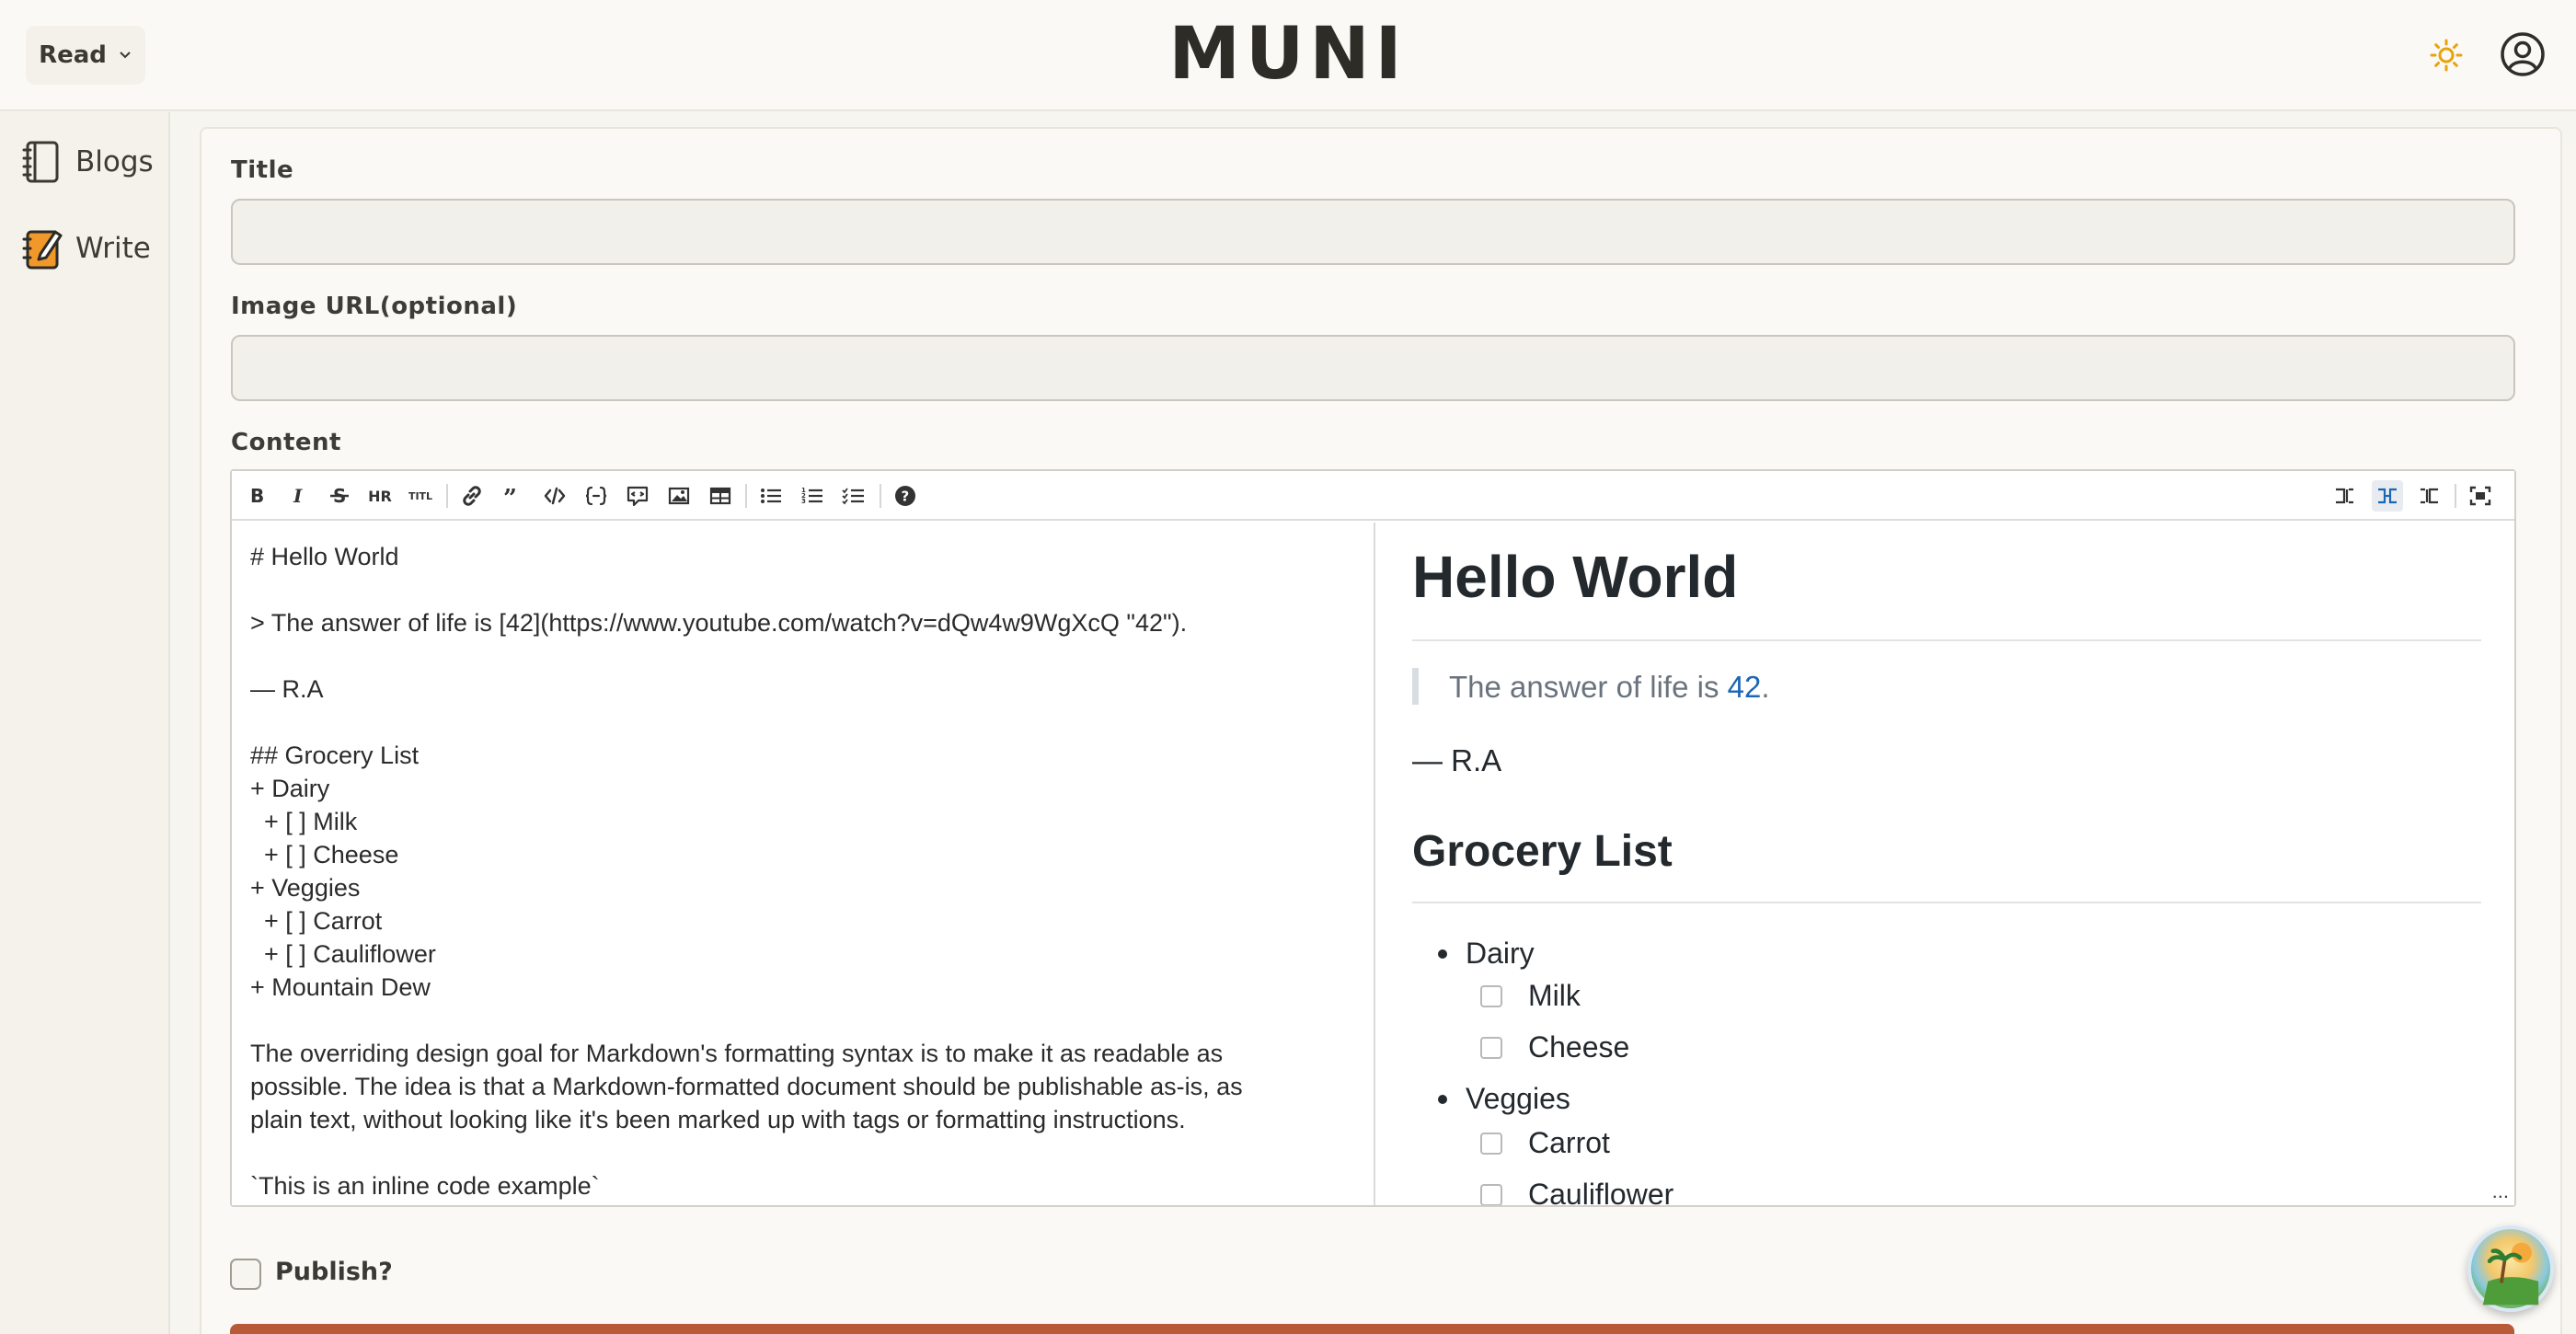 This screenshot has width=2576, height=1334. What do you see at coordinates (812, 496) in the screenshot?
I see `ordered-list-icon: 123` at bounding box center [812, 496].